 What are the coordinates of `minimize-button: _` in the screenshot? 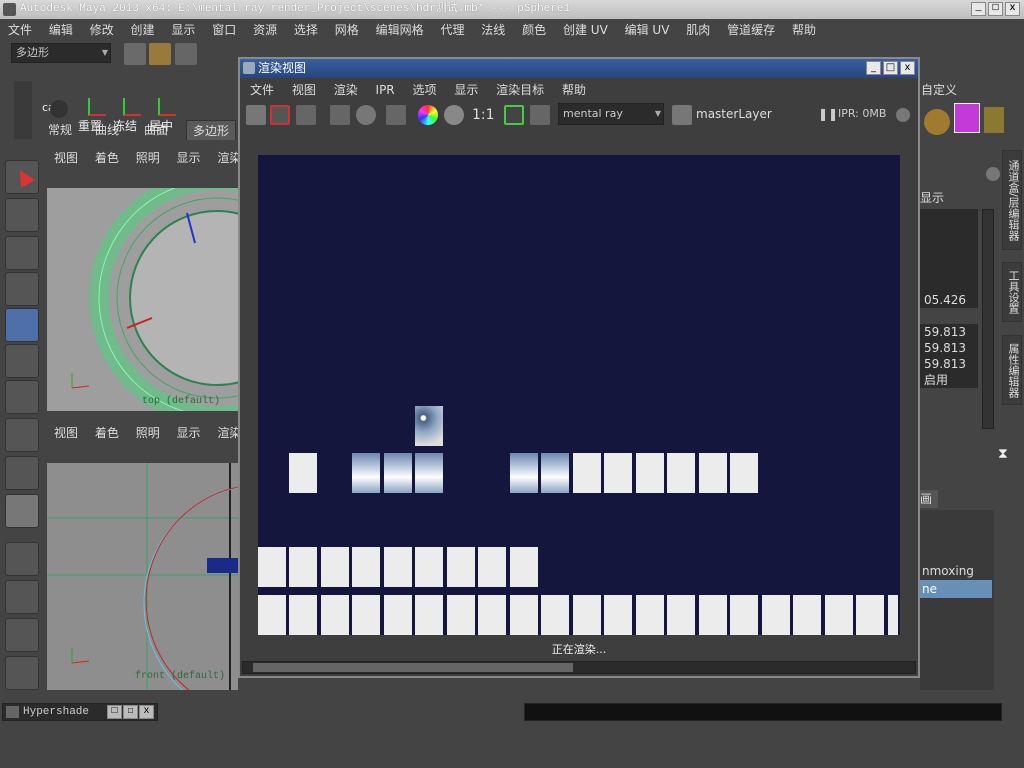 It's located at (978, 9).